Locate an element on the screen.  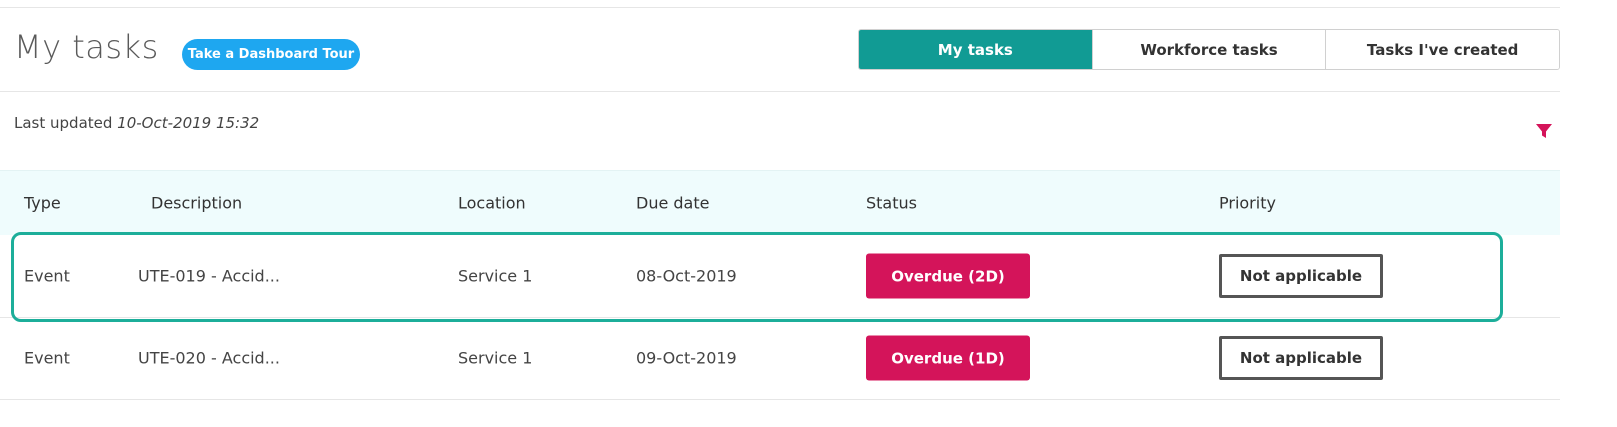
last-updated: Last updated 10-Oct-2019 15:32 is located at coordinates (136, 123).